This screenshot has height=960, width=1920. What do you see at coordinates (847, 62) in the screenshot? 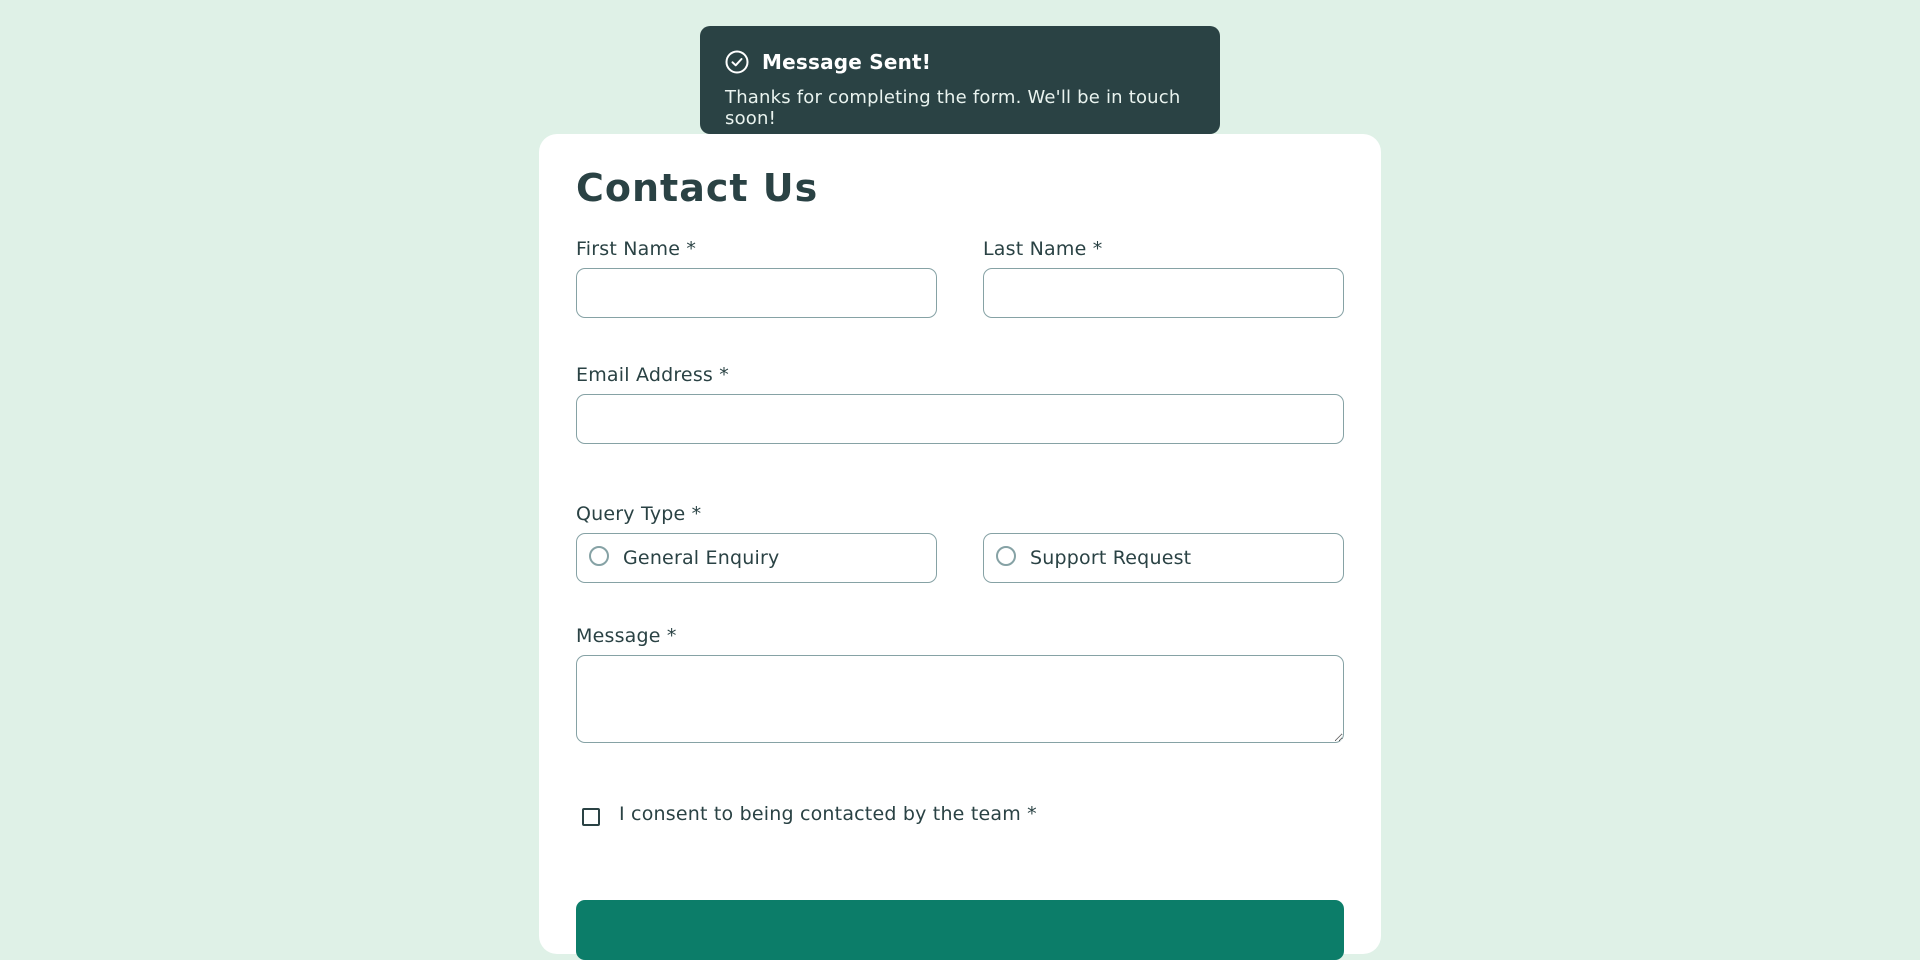
I see `toast-title: Message Sent!` at bounding box center [847, 62].